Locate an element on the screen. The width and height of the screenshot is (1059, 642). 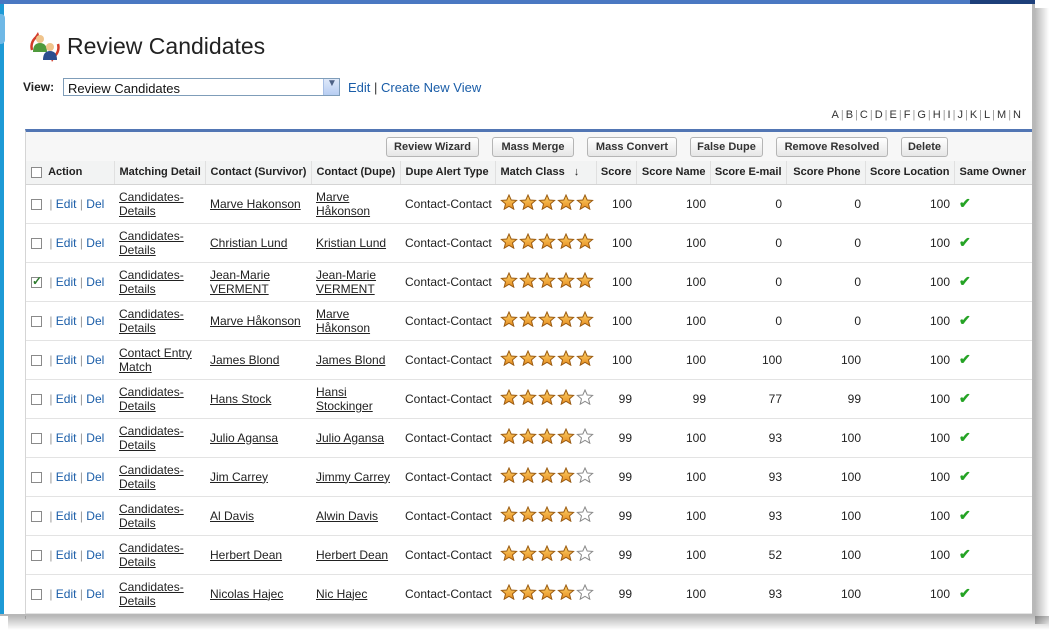
dupe-link: Herbert Dean is located at coordinates (352, 555).